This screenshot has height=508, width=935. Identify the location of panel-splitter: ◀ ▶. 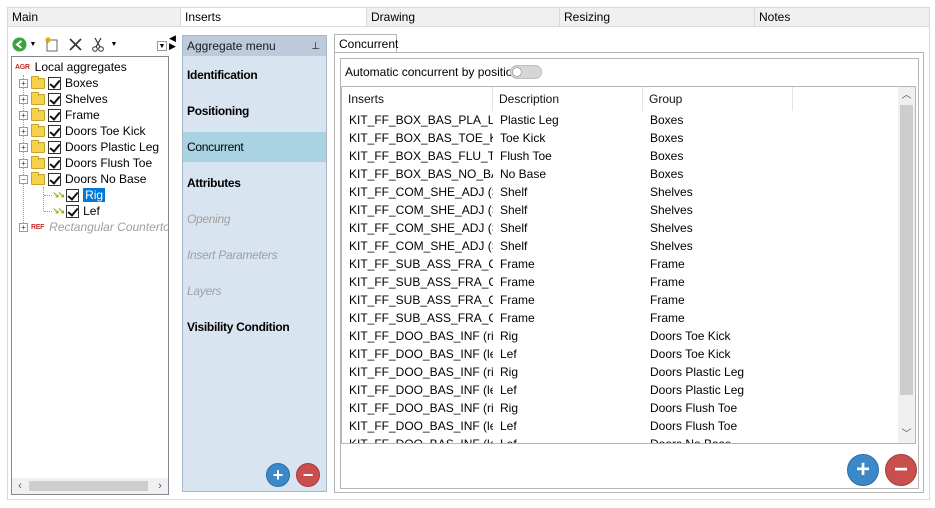
(174, 43).